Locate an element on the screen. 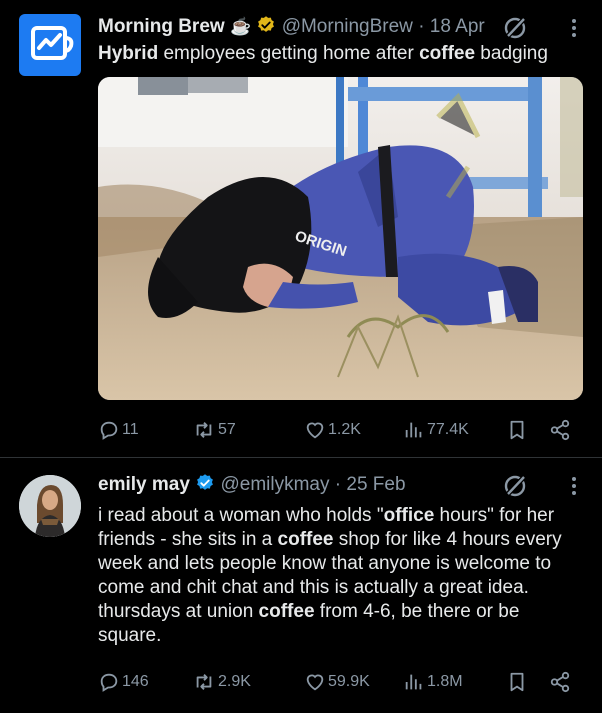  text-bold: office is located at coordinates (409, 515).